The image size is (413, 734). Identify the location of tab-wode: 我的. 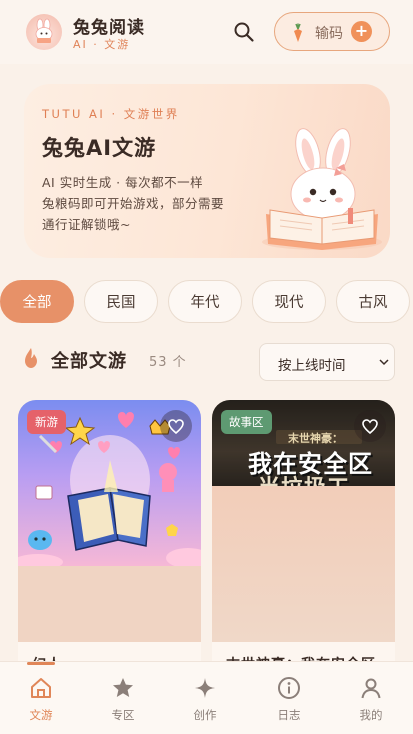
(371, 698).